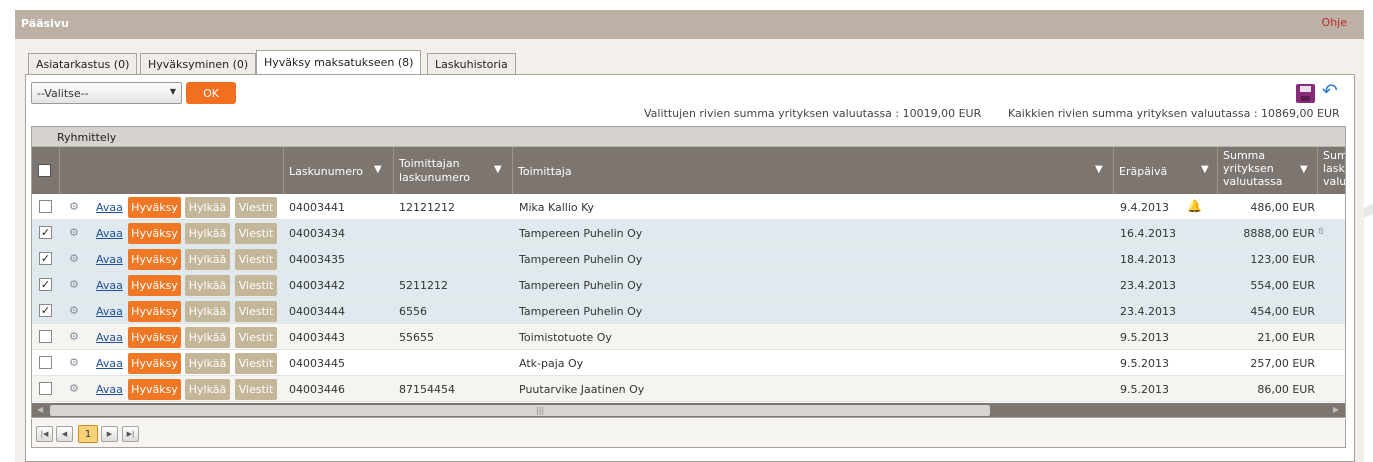  What do you see at coordinates (44, 170) in the screenshot?
I see `select-all-checkbox` at bounding box center [44, 170].